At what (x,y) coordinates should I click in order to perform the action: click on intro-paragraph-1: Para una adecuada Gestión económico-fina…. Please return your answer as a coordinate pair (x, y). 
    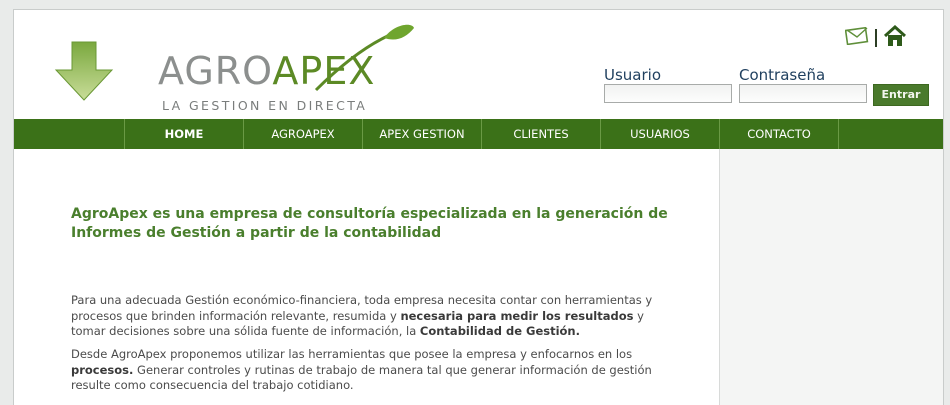
    Looking at the image, I should click on (371, 316).